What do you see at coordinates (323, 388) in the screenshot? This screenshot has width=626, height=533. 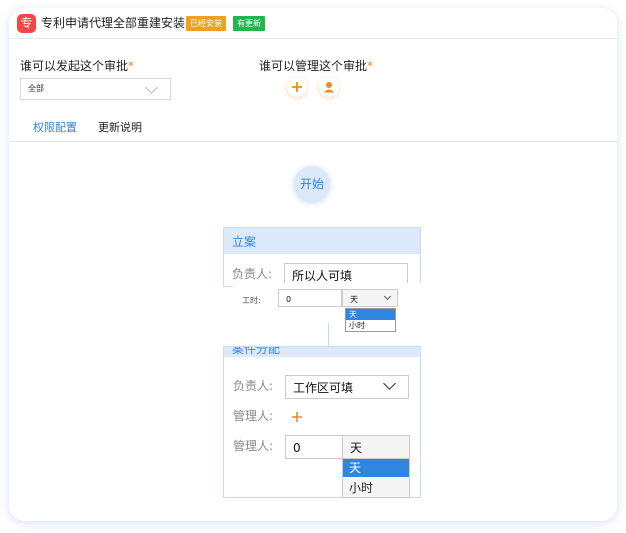 I see `owner-select-value: 工作区可填` at bounding box center [323, 388].